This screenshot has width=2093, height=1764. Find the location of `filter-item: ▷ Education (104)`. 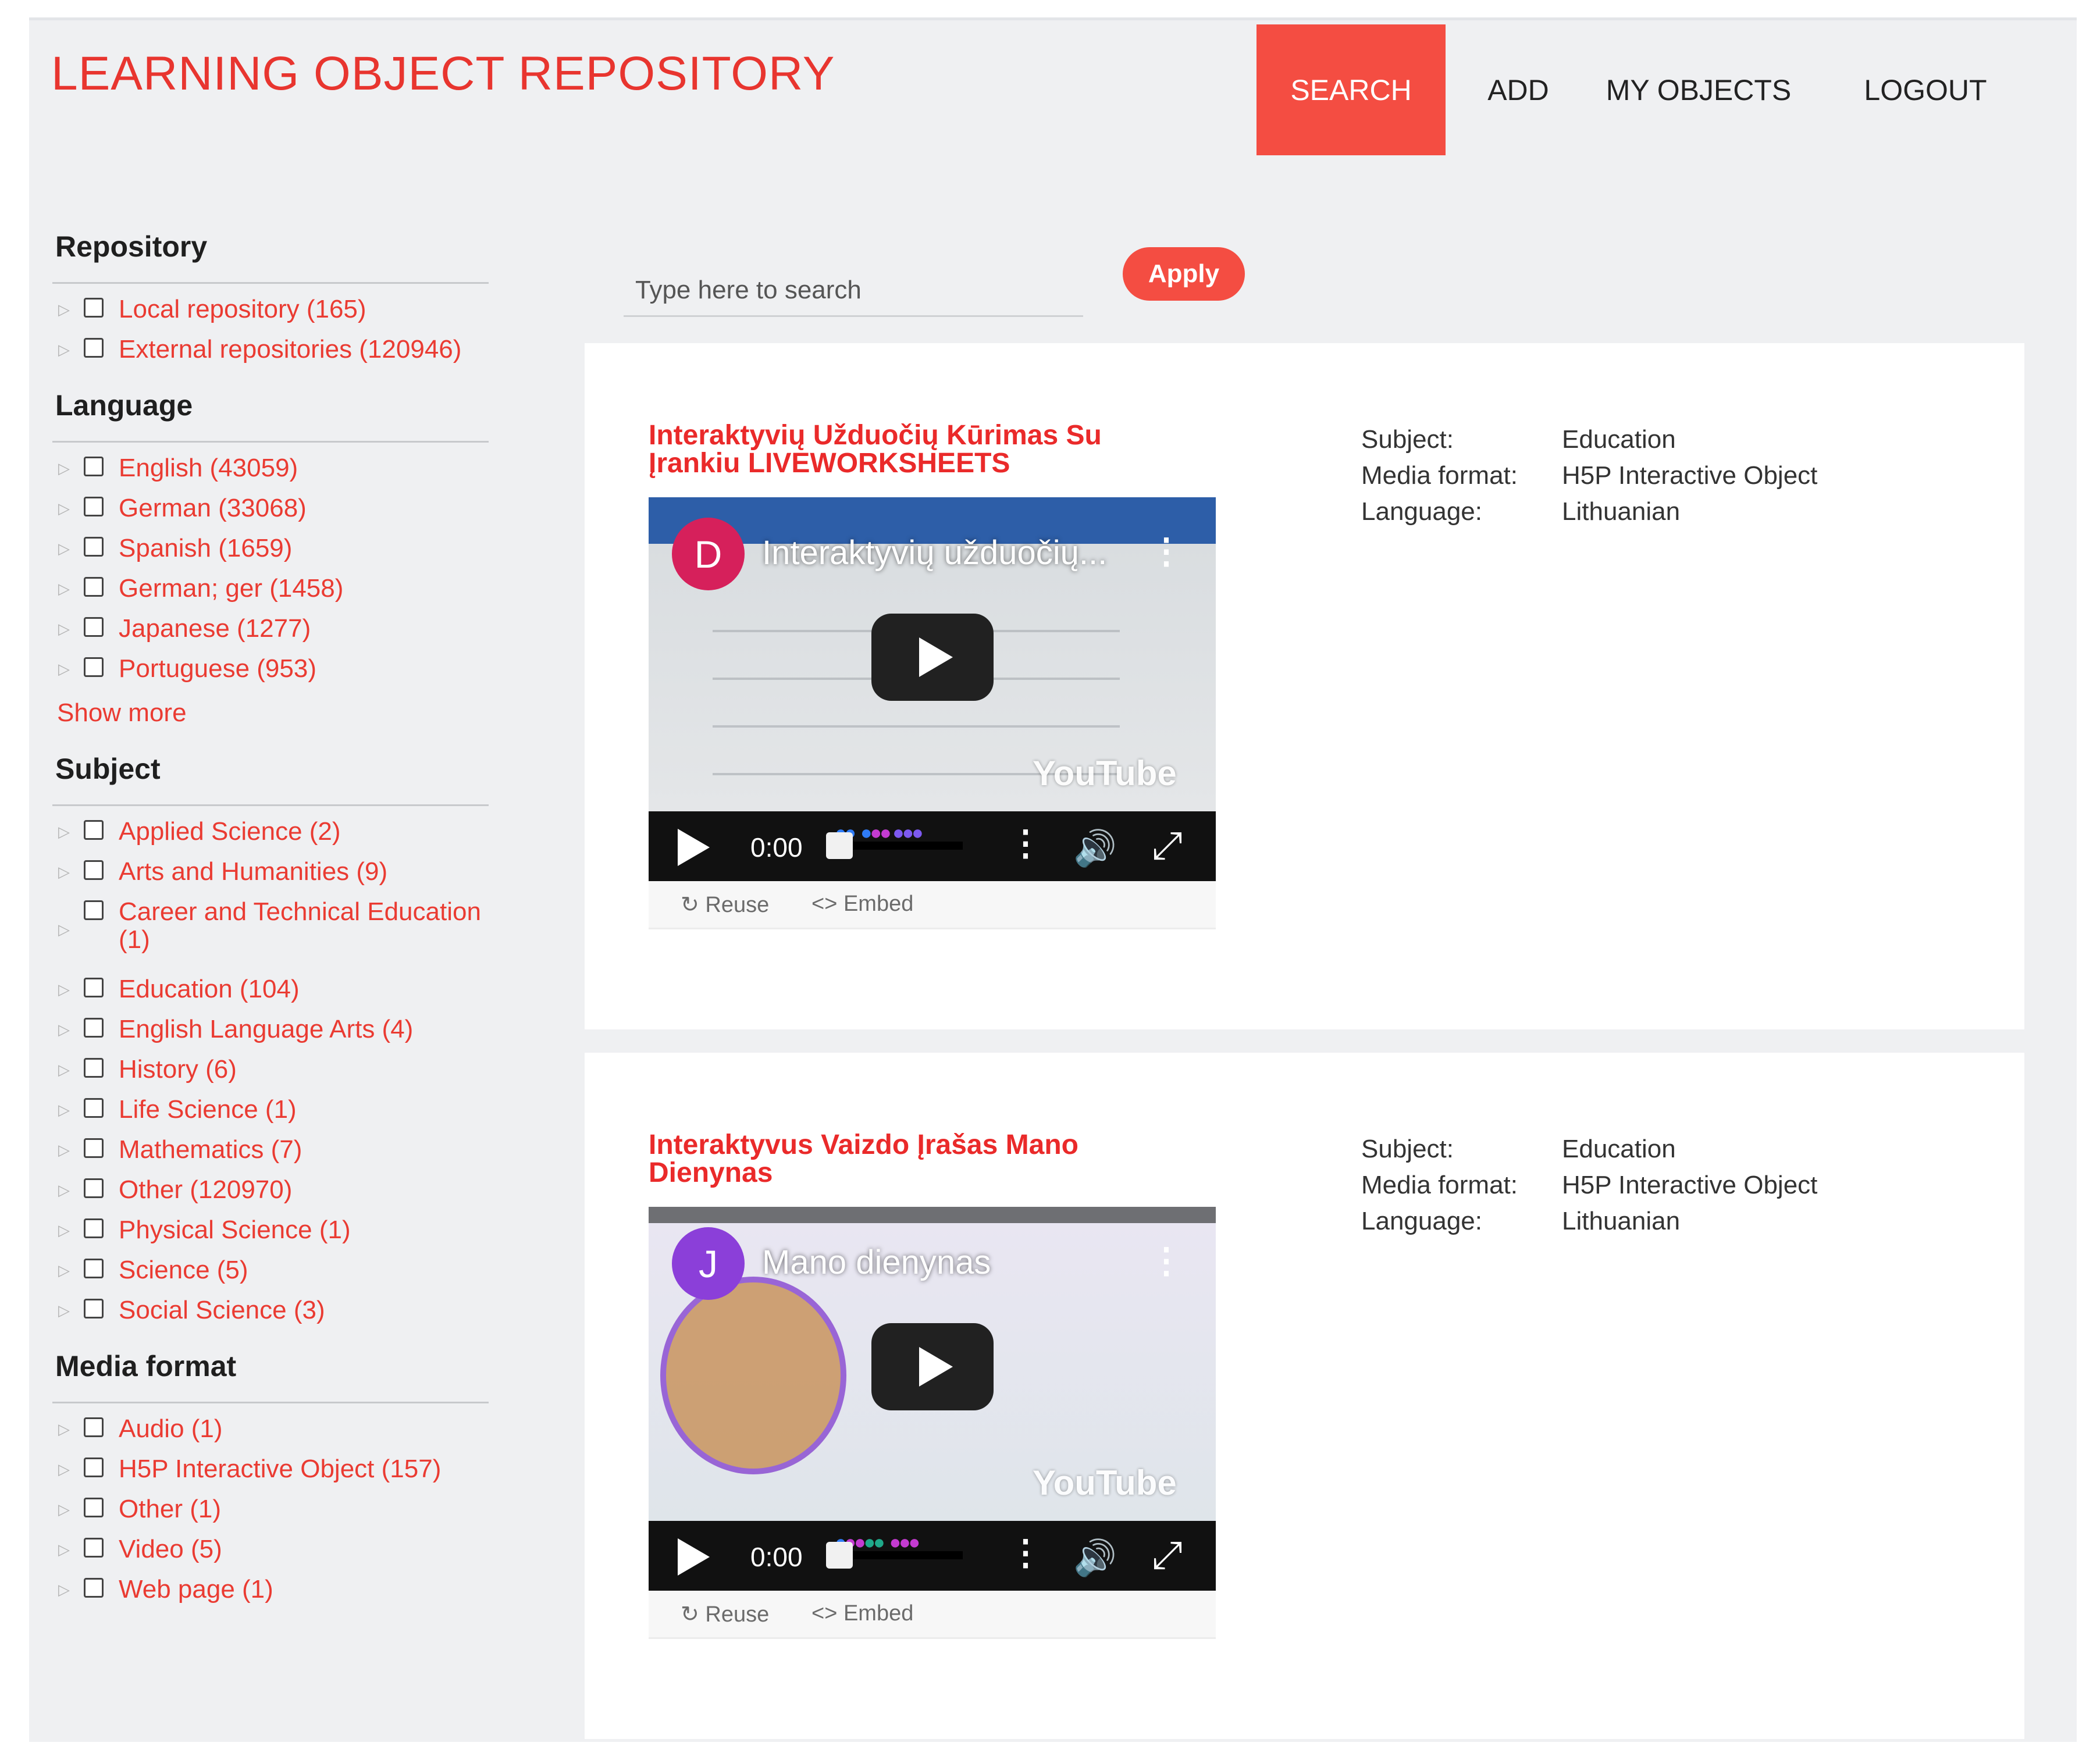

filter-item: ▷ Education (104) is located at coordinates (285, 995).